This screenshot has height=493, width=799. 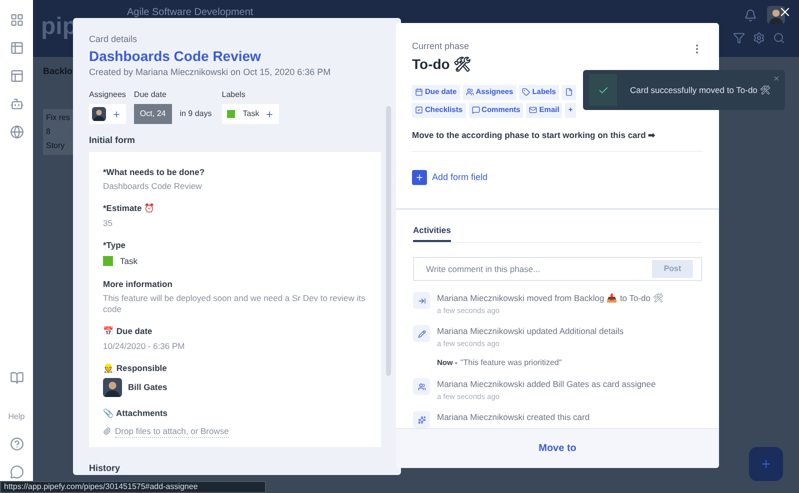 I want to click on labels-label: Labels, so click(x=234, y=95).